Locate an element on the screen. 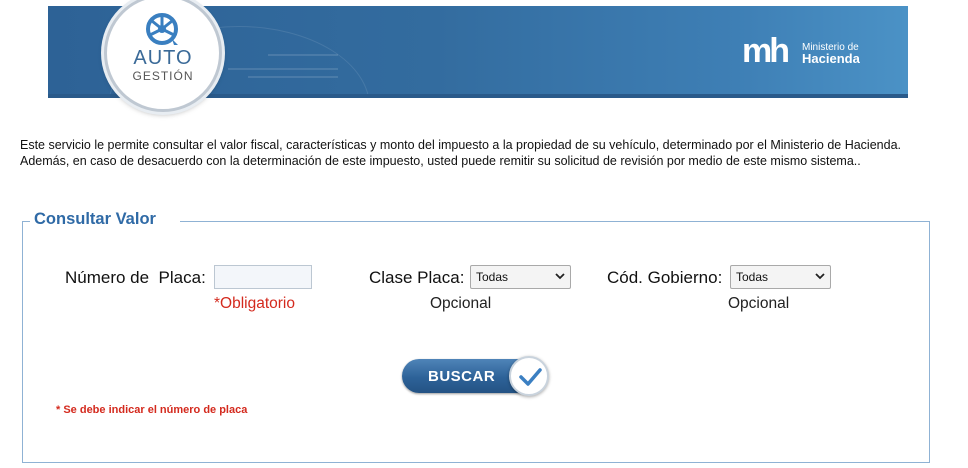 This screenshot has width=968, height=468. ministerio-hacienda-logo: mh Ministerio de Hacienda is located at coordinates (802, 51).